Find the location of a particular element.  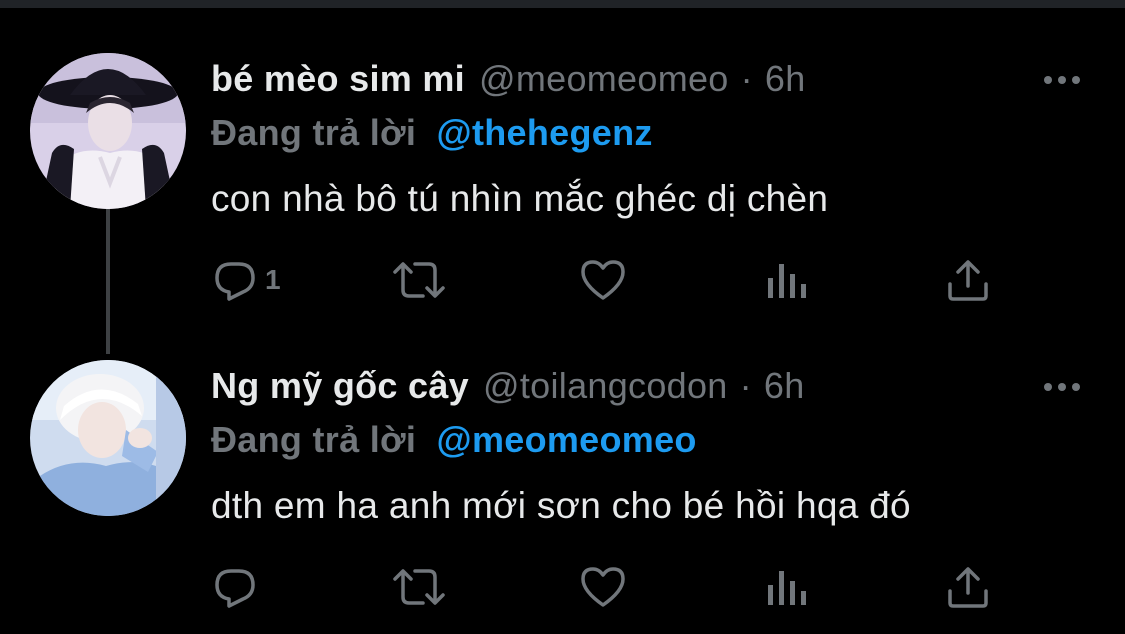

reply-button: 1 is located at coordinates (246, 280).